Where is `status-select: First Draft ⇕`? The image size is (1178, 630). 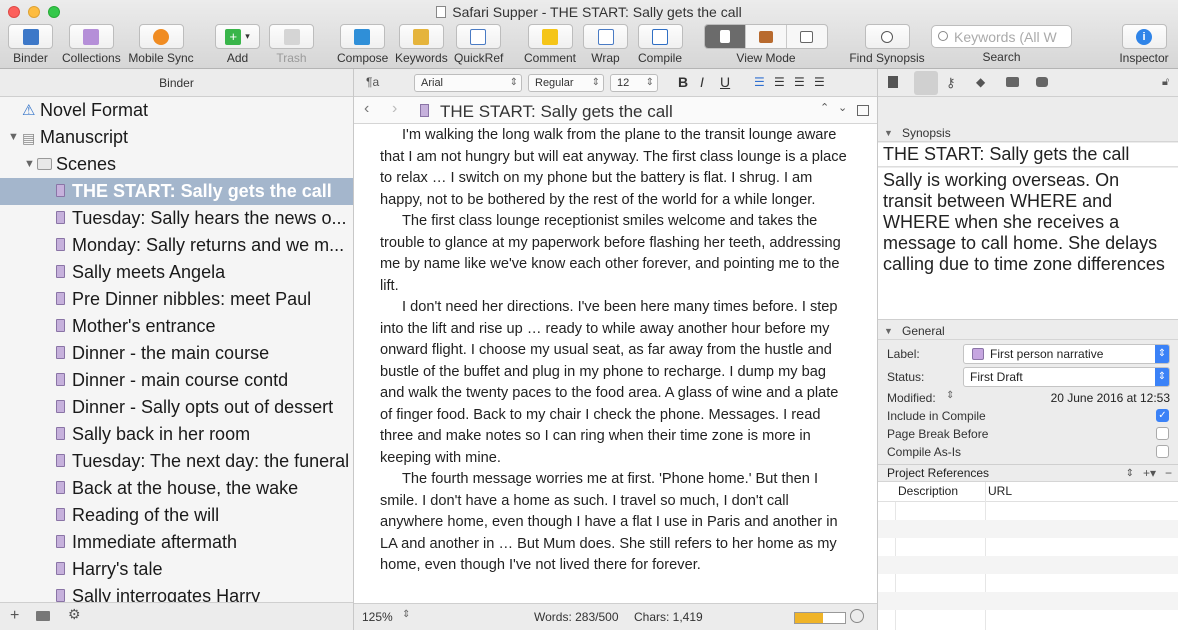
status-select: First Draft ⇕ is located at coordinates (1066, 377).